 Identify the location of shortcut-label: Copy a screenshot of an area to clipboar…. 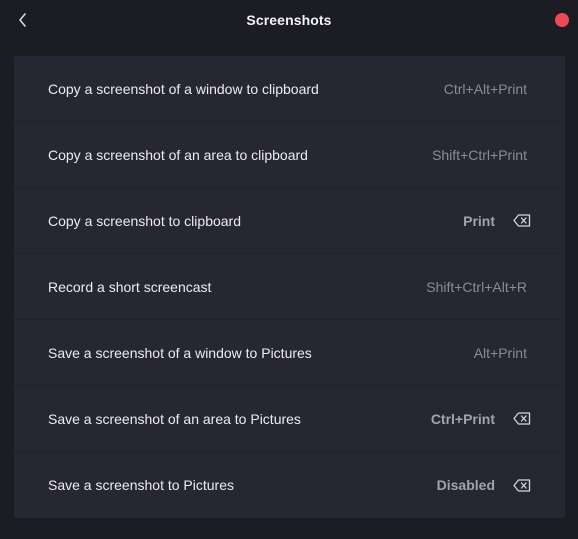
(178, 154).